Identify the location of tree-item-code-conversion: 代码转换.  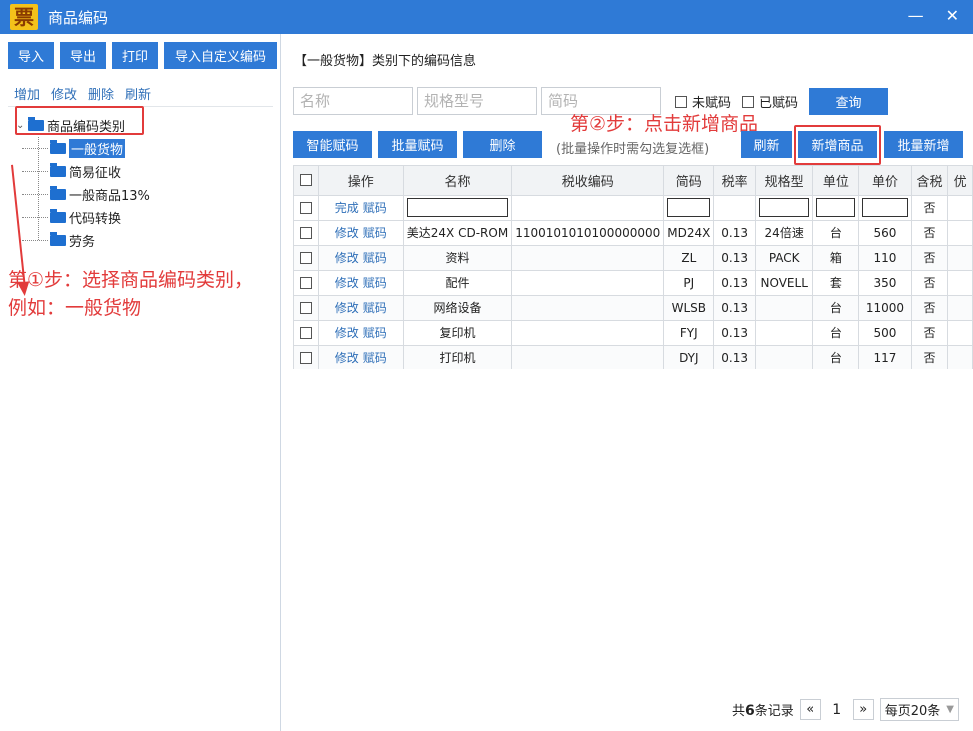
(83, 217).